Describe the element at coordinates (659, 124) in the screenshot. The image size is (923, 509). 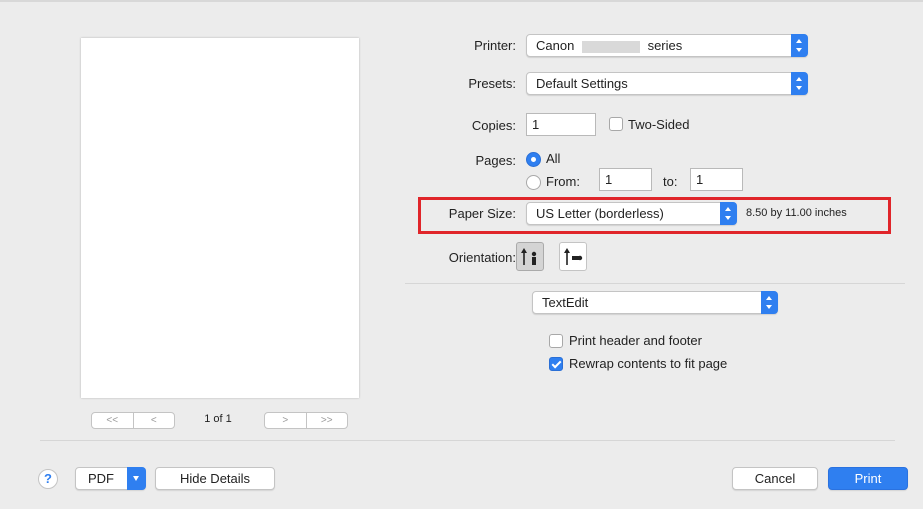
I see `two-sided-label: Two-Sided` at that location.